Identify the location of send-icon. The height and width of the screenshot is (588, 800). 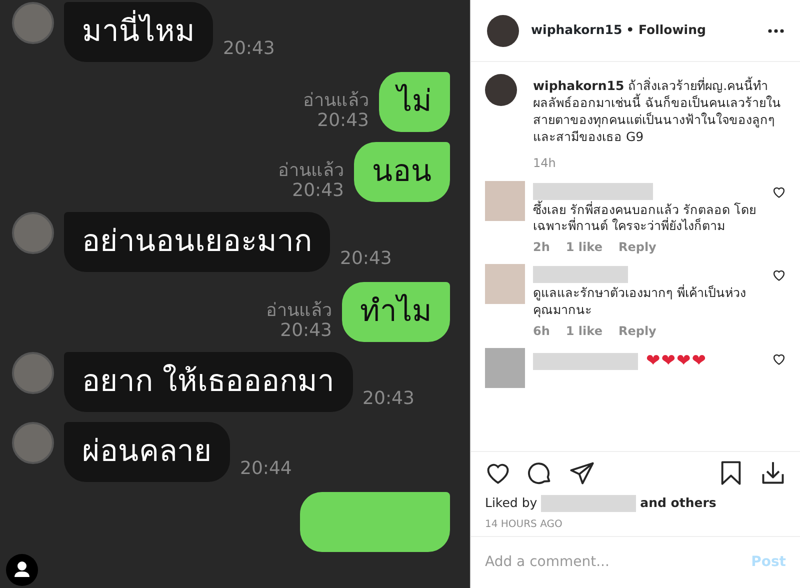
(582, 473).